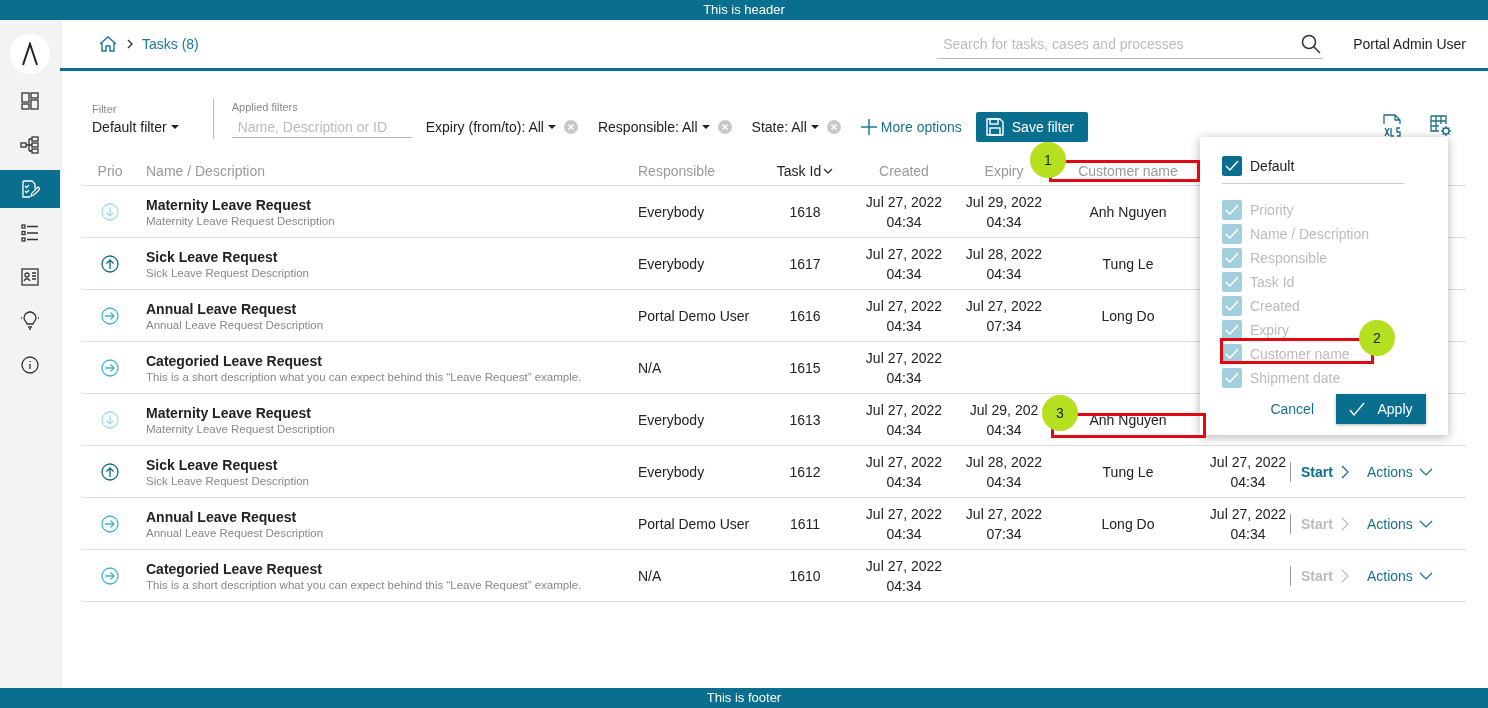 The width and height of the screenshot is (1488, 708). Describe the element at coordinates (1325, 471) in the screenshot. I see `start-button: Start` at that location.